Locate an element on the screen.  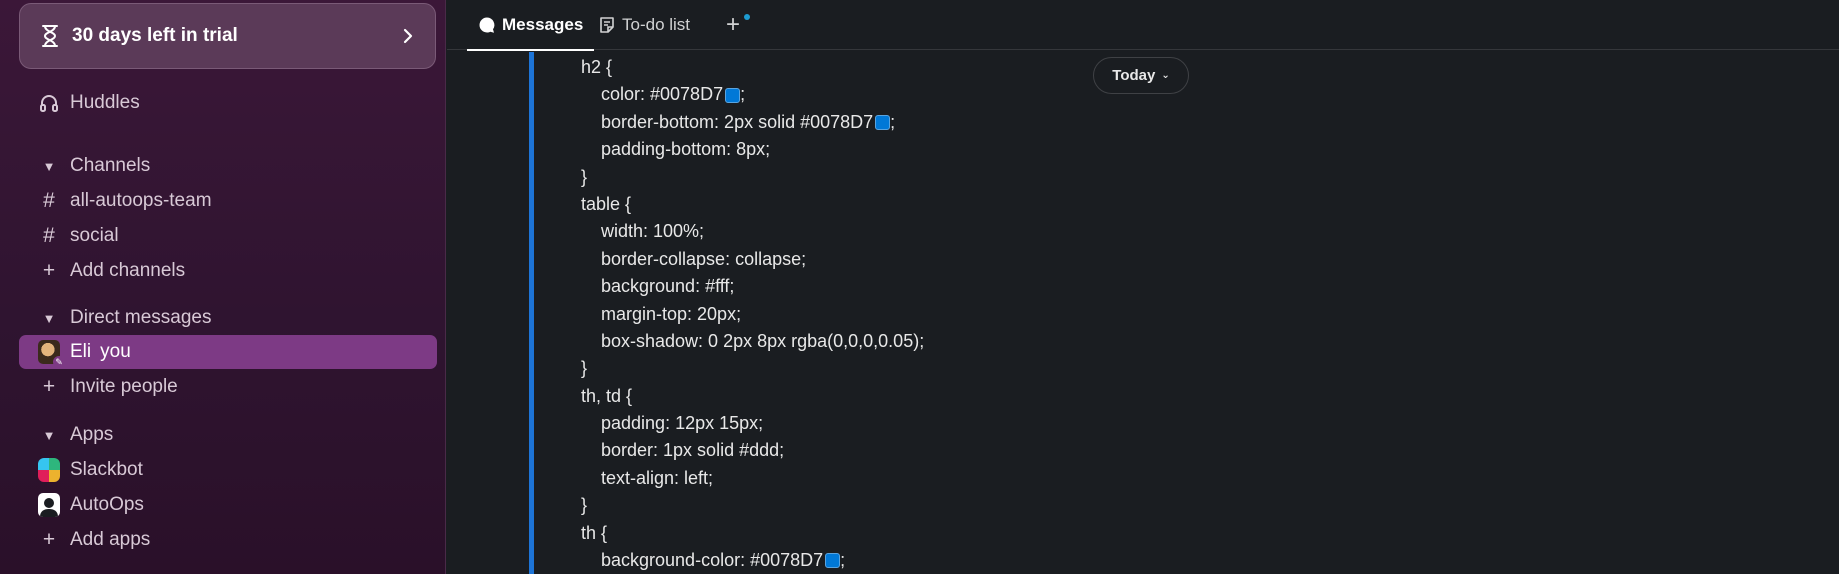
add-apps-button: + Add apps is located at coordinates (228, 540).